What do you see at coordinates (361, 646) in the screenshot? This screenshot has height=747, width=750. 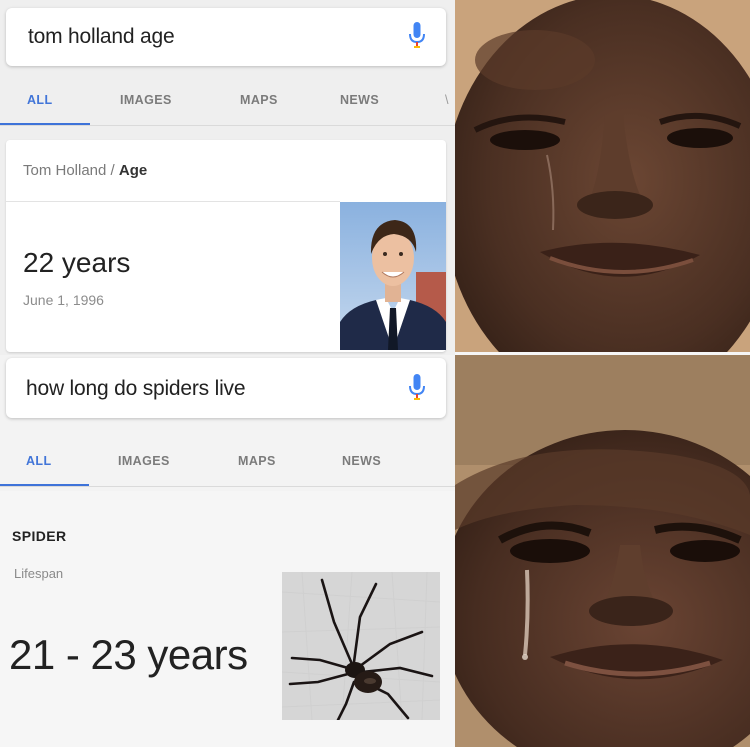 I see `spider-photo` at bounding box center [361, 646].